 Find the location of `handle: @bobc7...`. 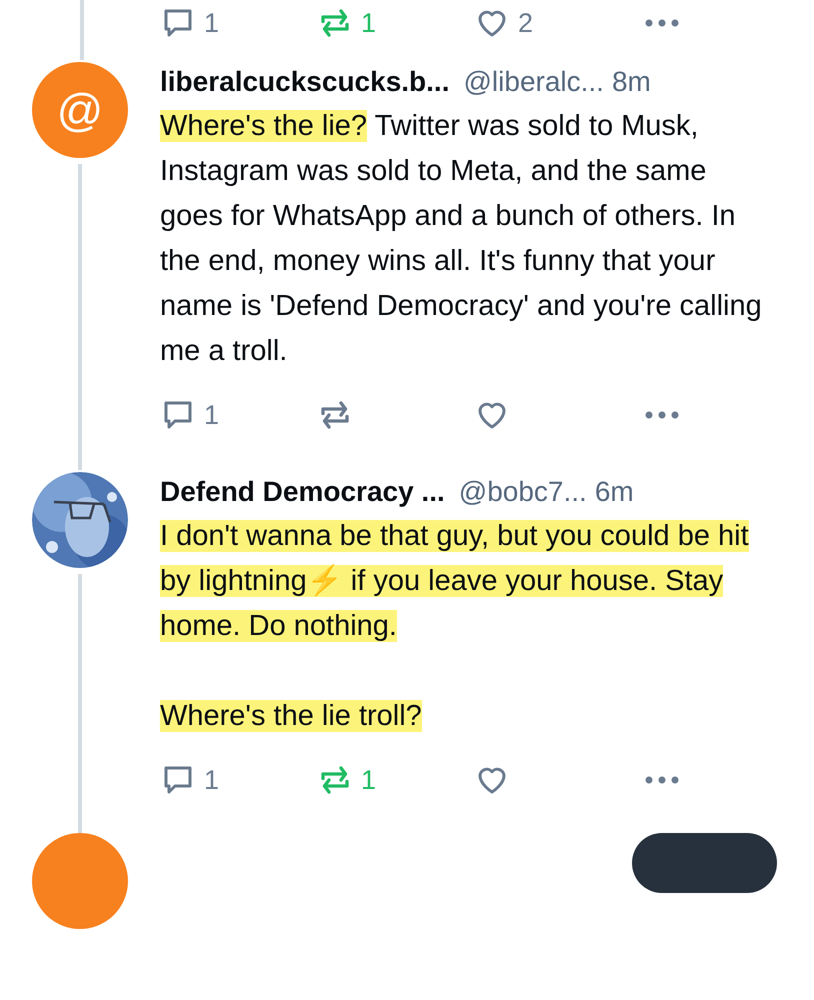

handle: @bobc7... is located at coordinates (522, 492).